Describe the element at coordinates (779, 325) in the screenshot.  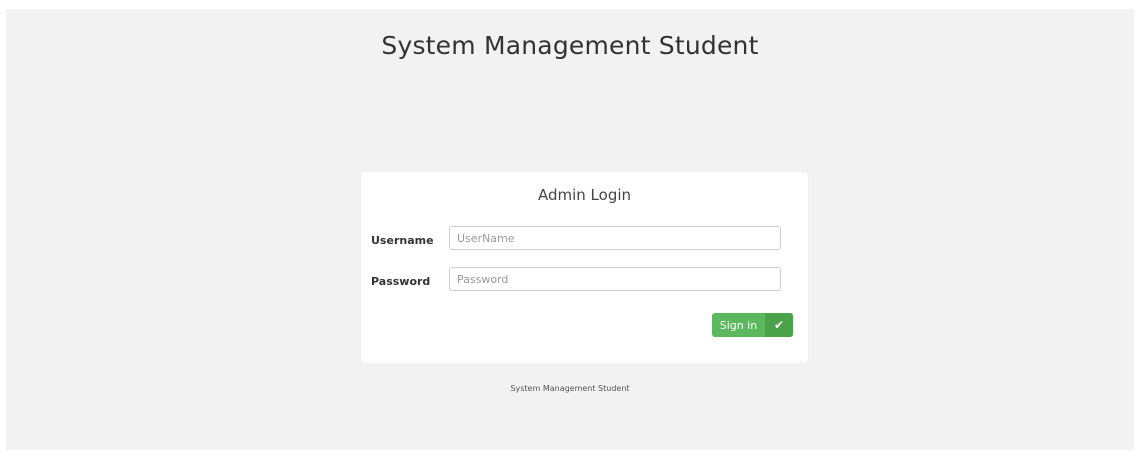
I see `check-icon: ✔` at that location.